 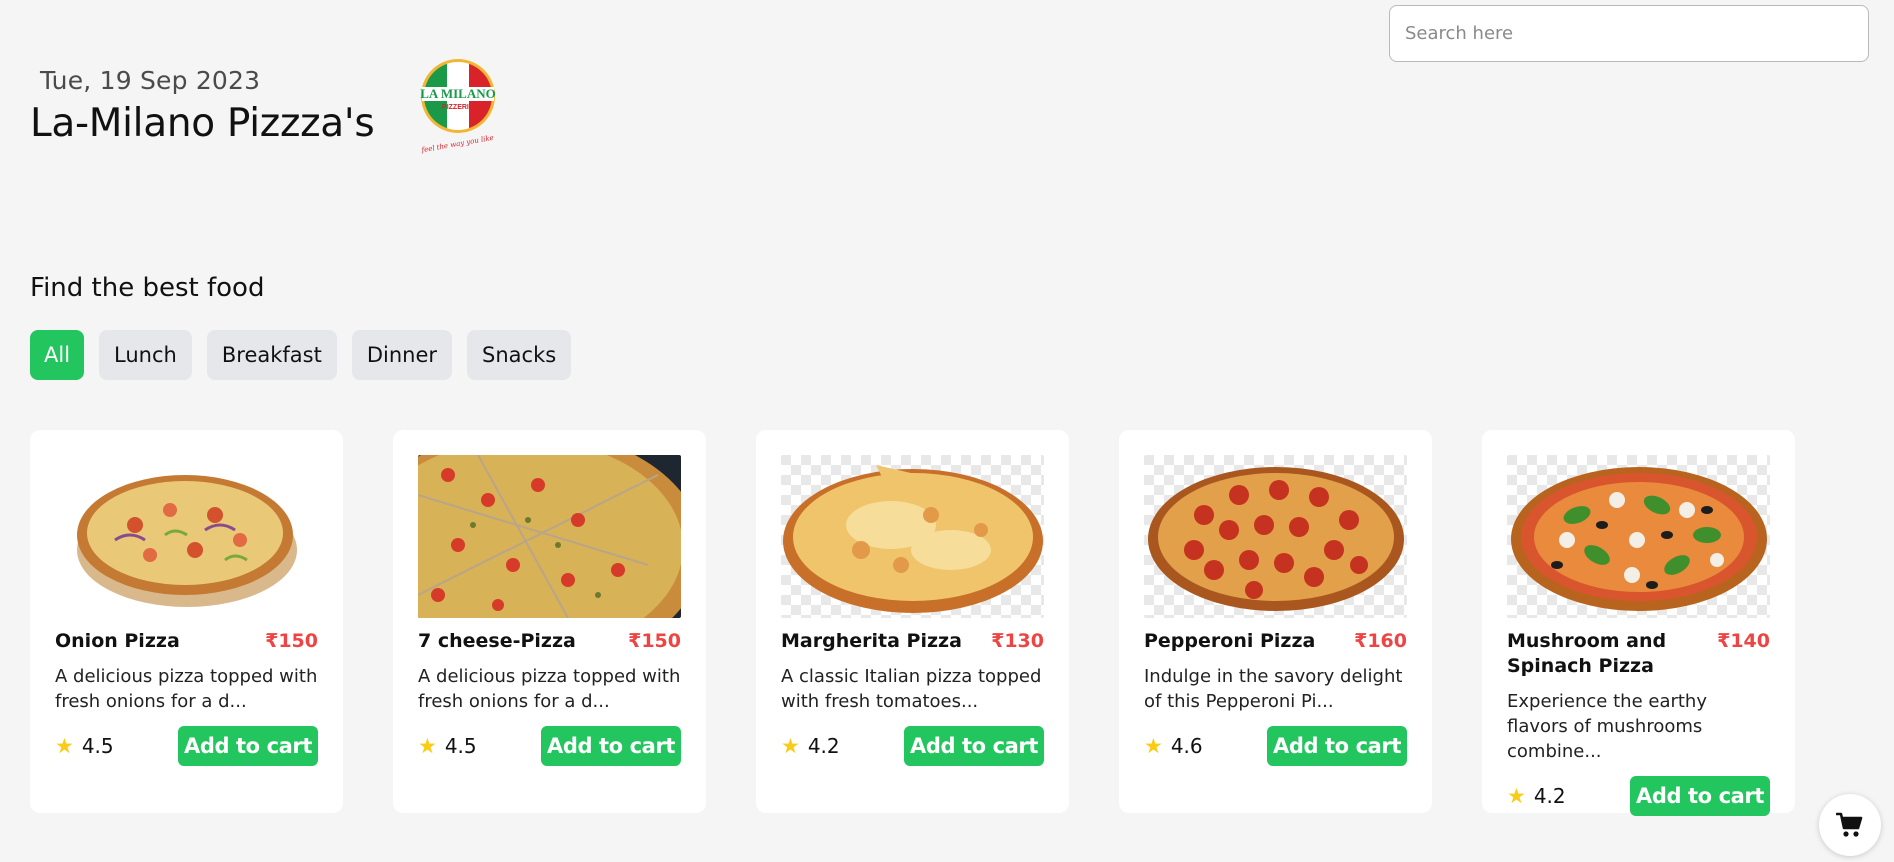 I want to click on page-header: Tue, 19 Sep 2023 La-Milano Pizzza's, so click(x=202, y=106).